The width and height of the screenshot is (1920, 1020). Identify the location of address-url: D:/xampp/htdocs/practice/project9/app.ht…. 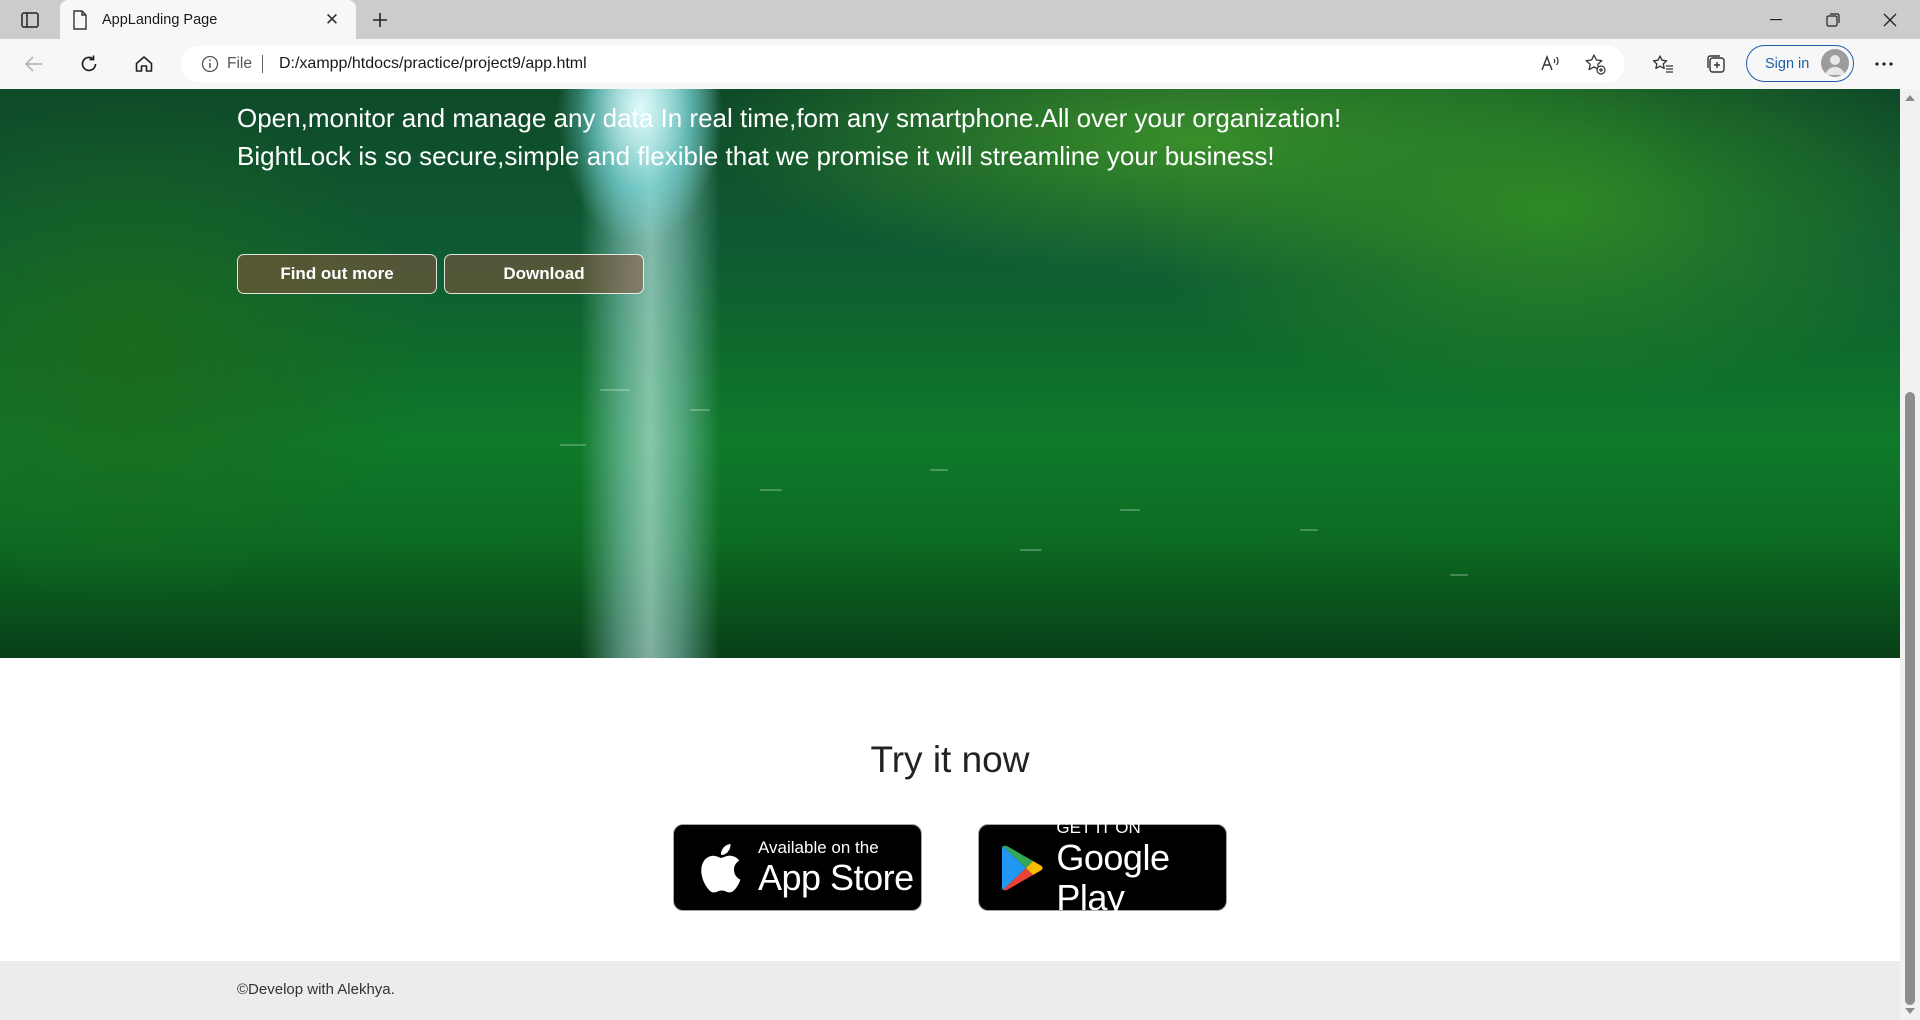
(952, 64).